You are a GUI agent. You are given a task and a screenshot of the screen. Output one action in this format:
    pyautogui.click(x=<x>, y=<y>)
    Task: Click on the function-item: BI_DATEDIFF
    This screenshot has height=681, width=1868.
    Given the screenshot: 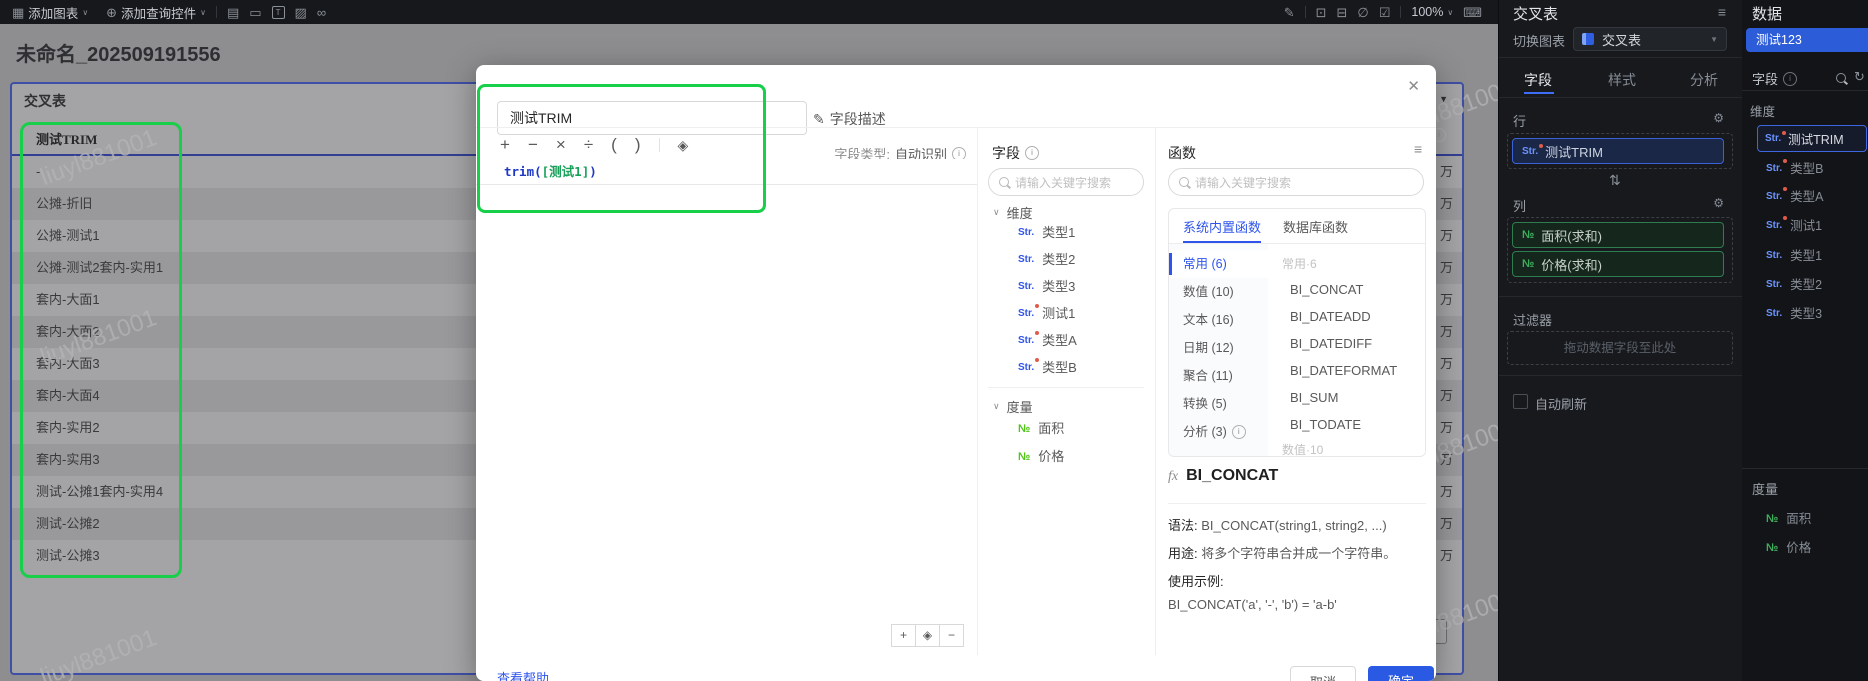 What is the action you would take?
    pyautogui.click(x=1346, y=343)
    